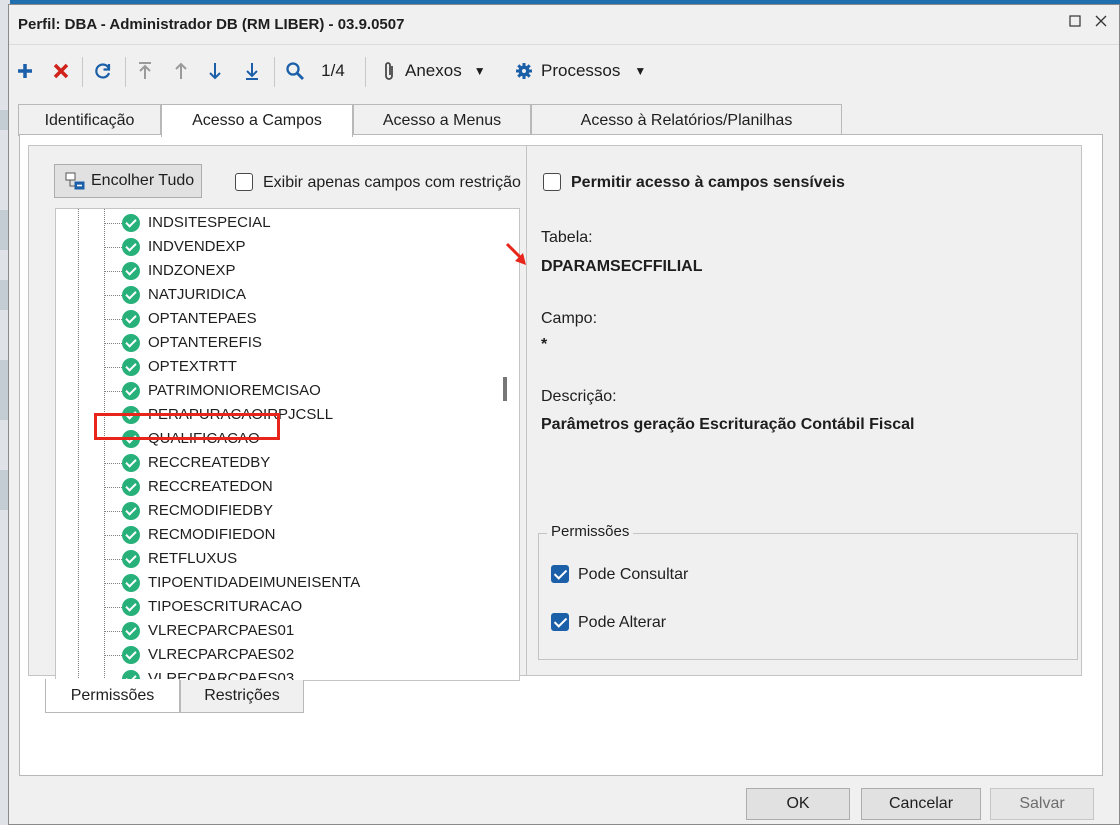 The height and width of the screenshot is (825, 1120). Describe the element at coordinates (392, 182) in the screenshot. I see `show-restricted-only-label: Exibir apenas campos com restrição` at that location.